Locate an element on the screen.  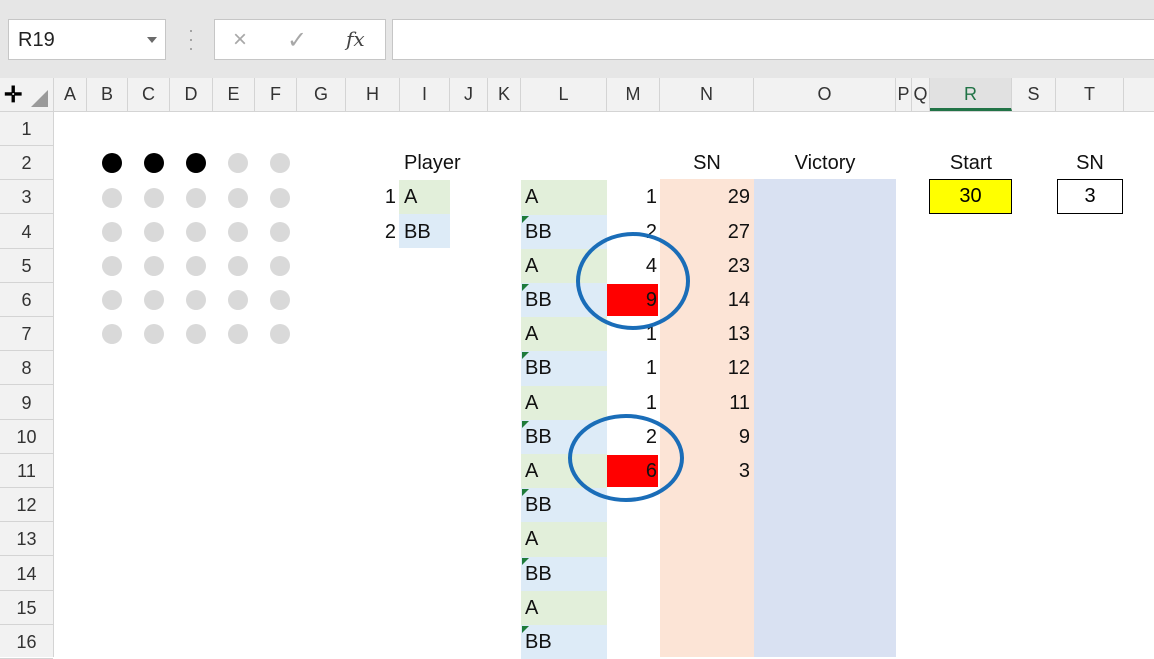
row-header-13: 13 is located at coordinates (26, 539).